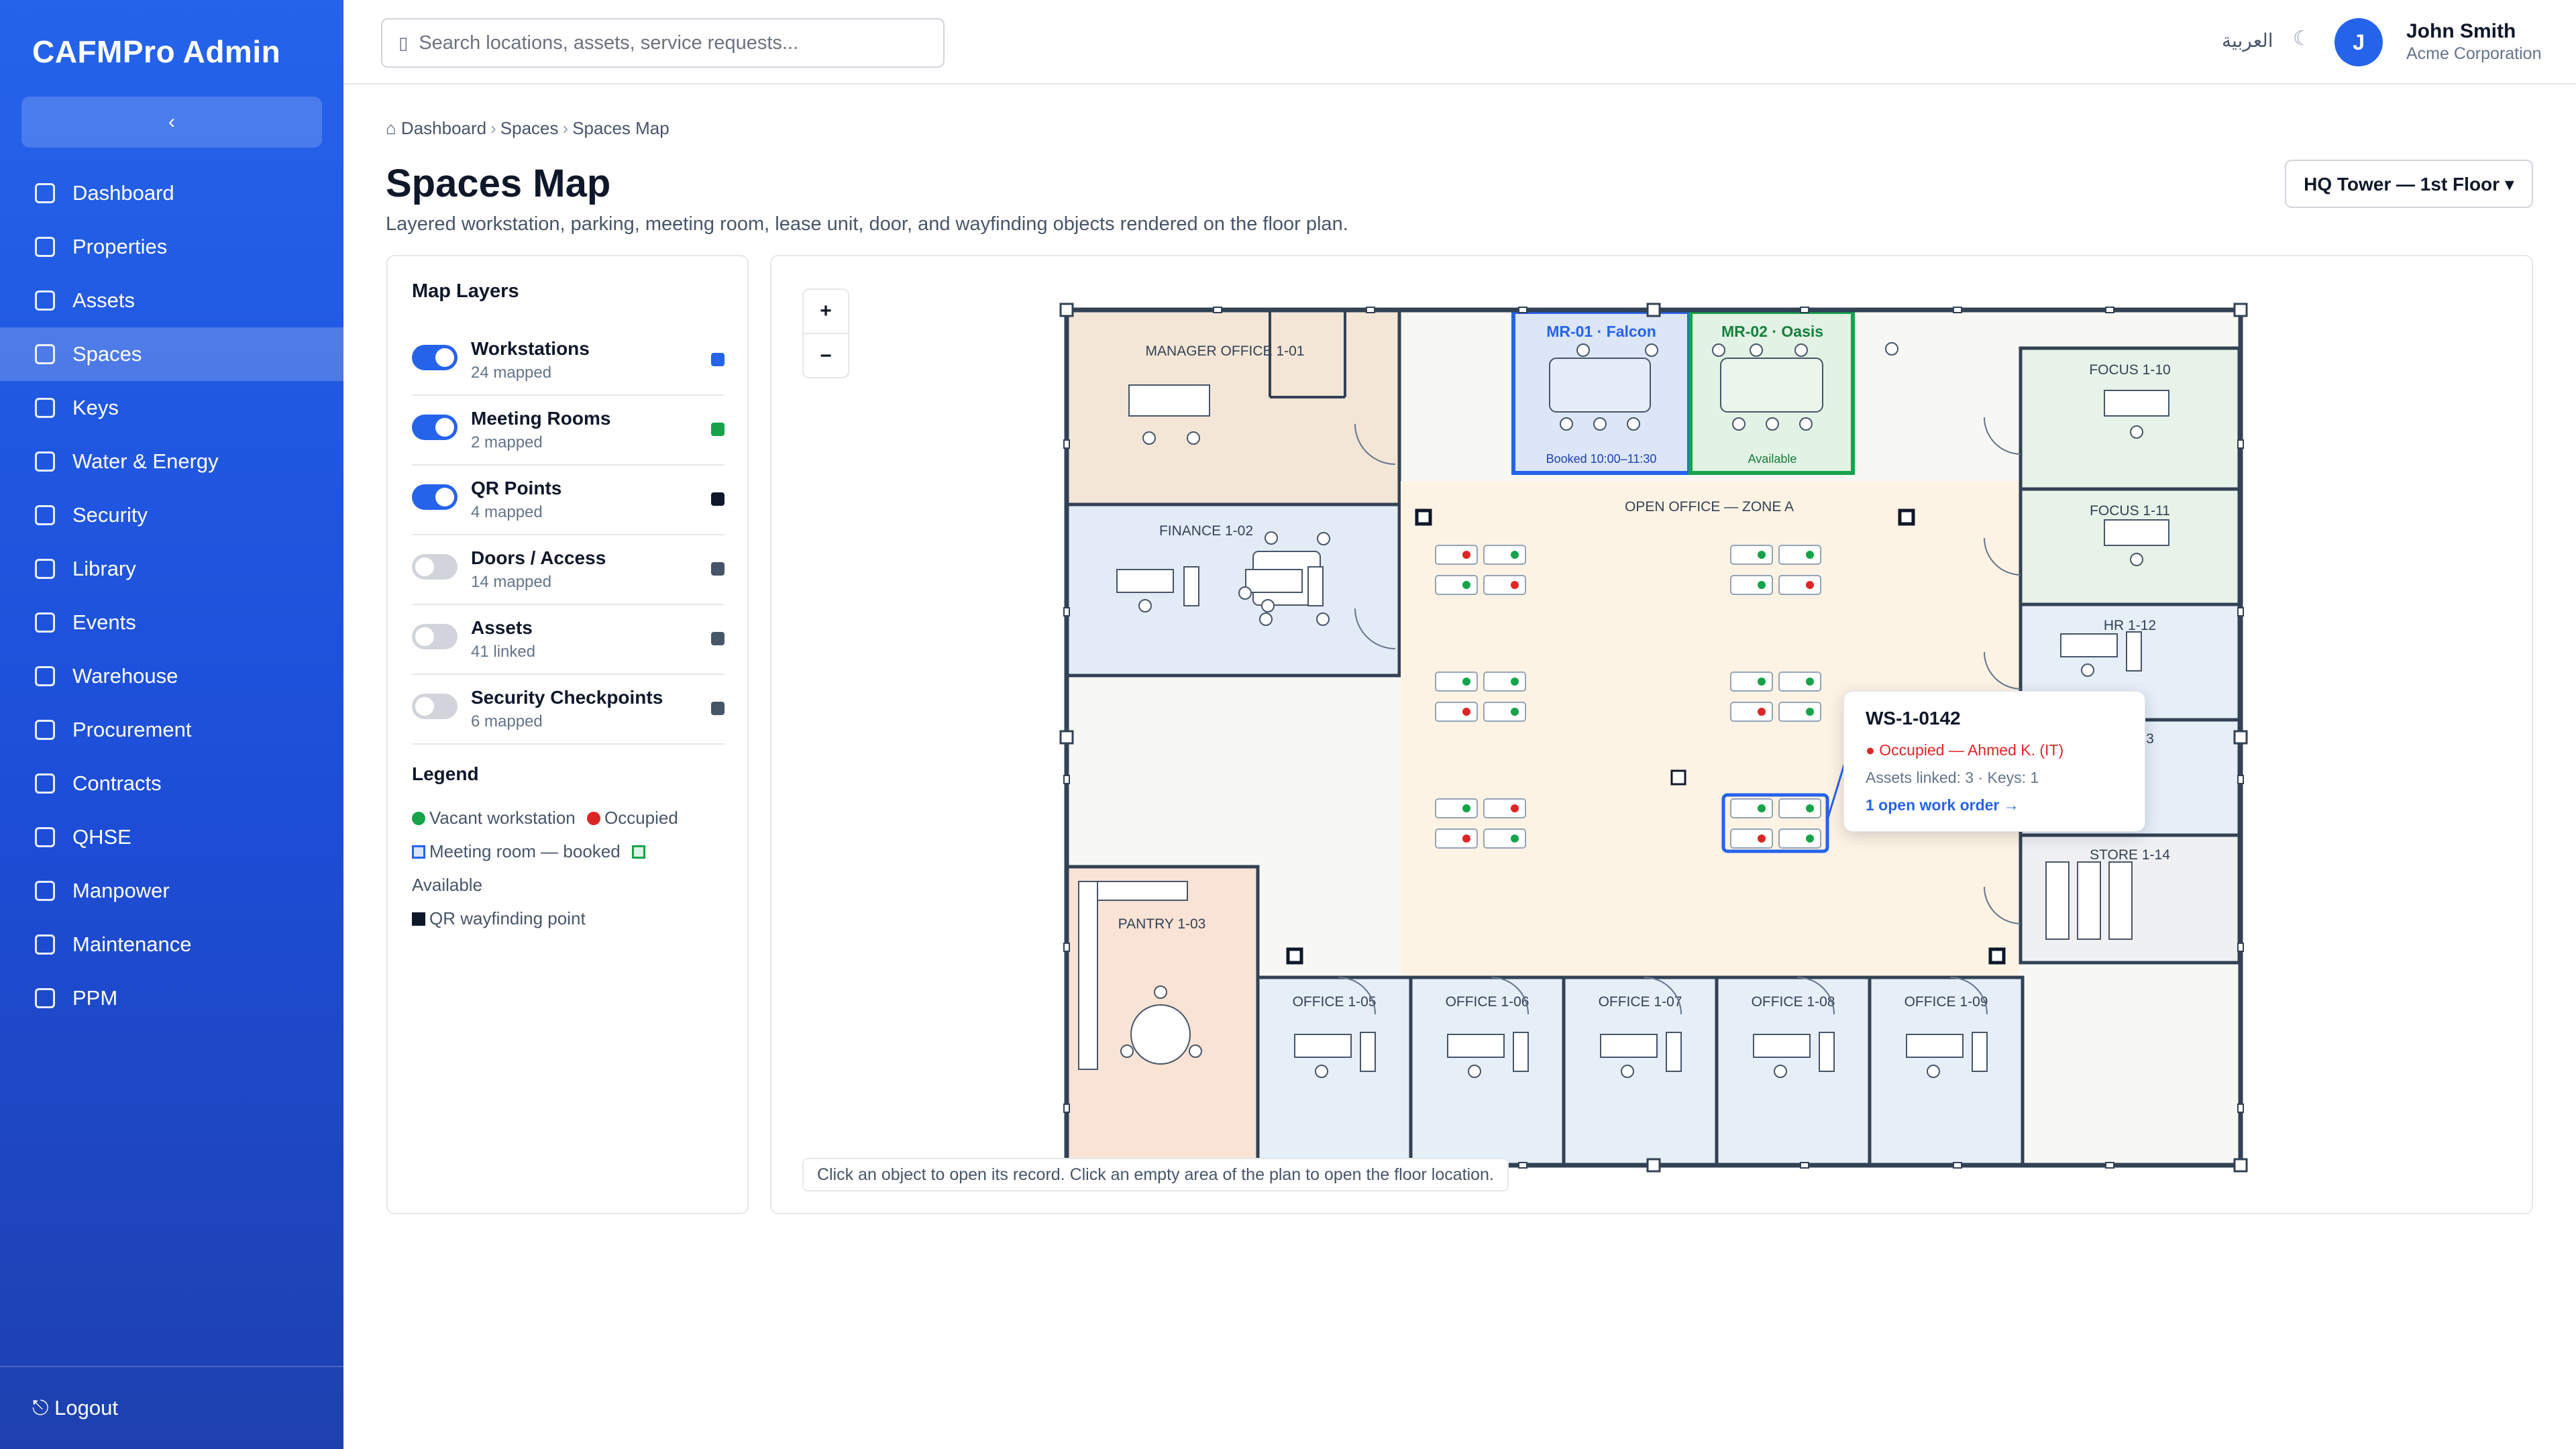  What do you see at coordinates (2247, 41) in the screenshot?
I see `language-switch: العربية` at bounding box center [2247, 41].